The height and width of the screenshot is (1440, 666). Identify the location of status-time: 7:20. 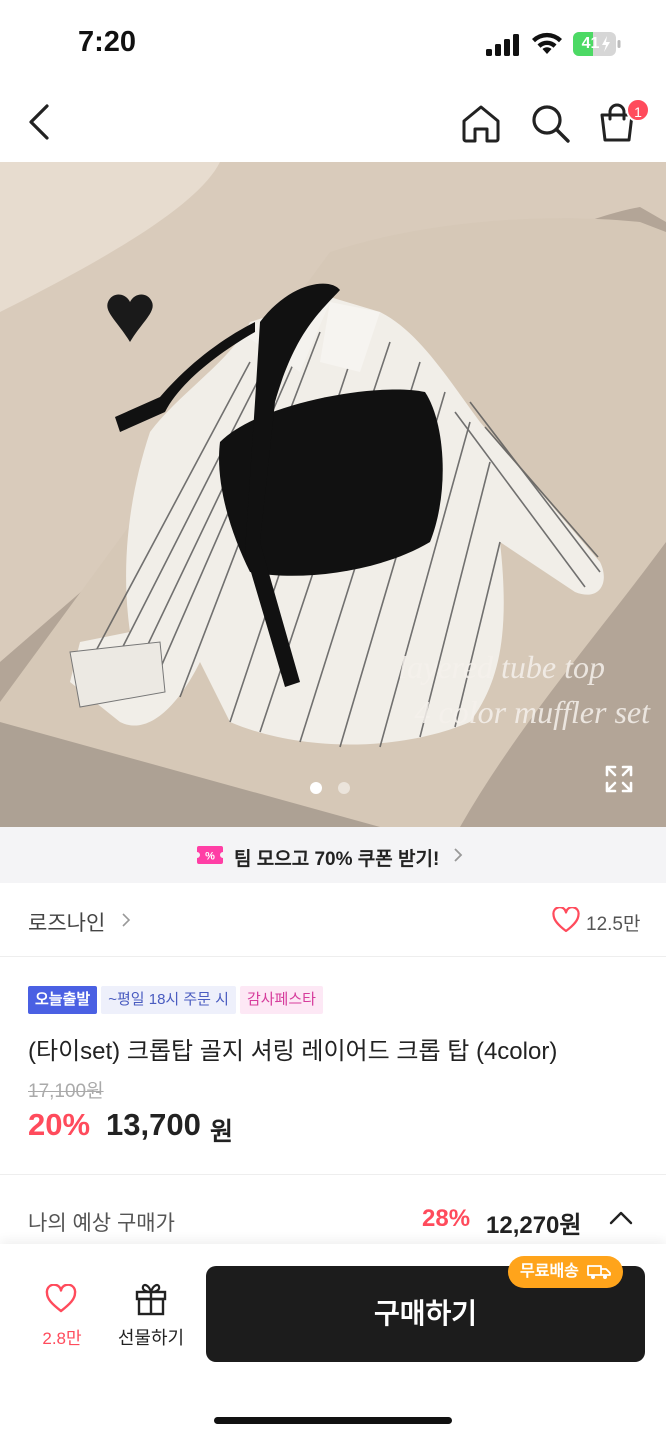
(107, 42).